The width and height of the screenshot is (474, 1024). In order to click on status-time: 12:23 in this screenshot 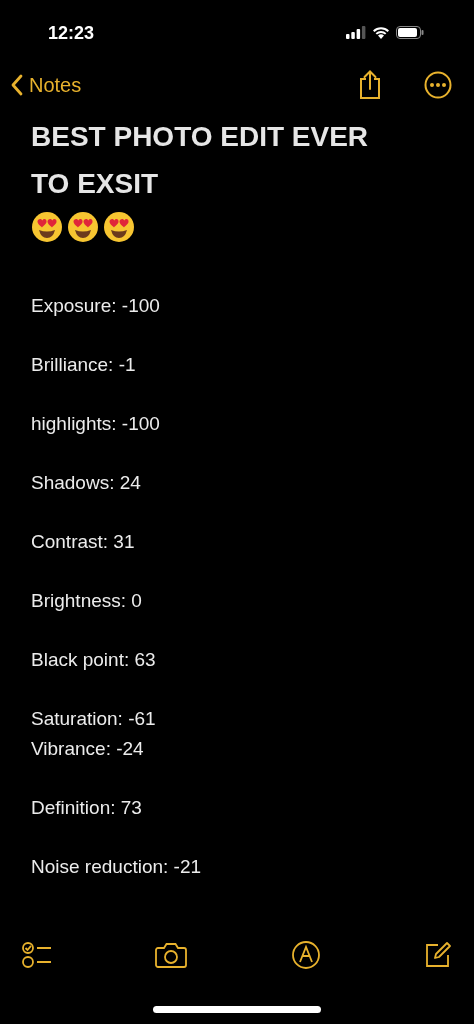, I will do `click(71, 33)`.